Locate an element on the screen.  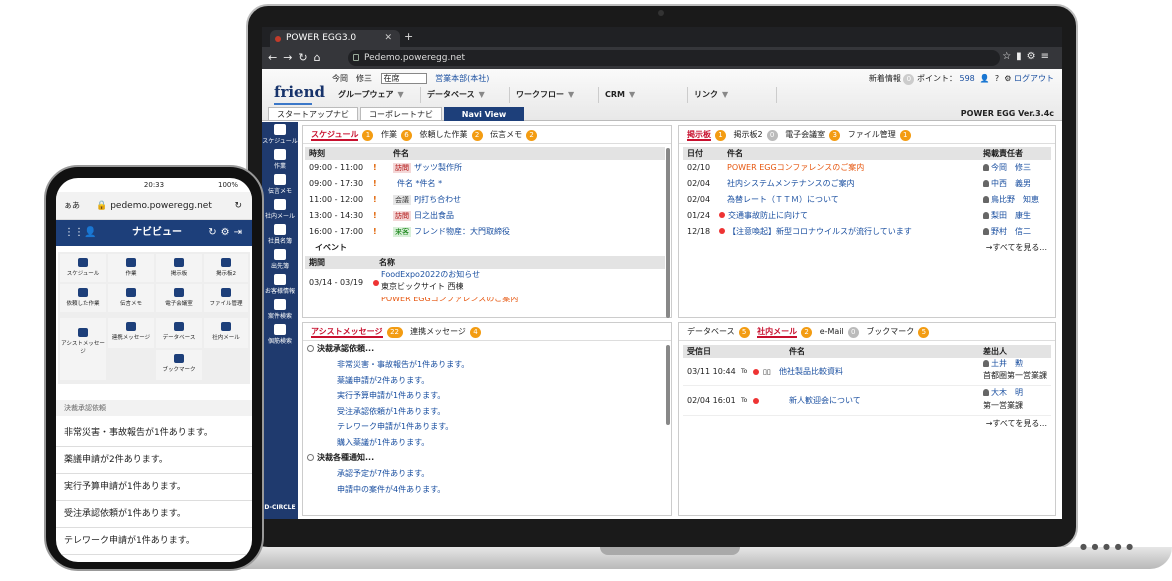
grid-item: 連携メッセージ is located at coordinates (131, 333).